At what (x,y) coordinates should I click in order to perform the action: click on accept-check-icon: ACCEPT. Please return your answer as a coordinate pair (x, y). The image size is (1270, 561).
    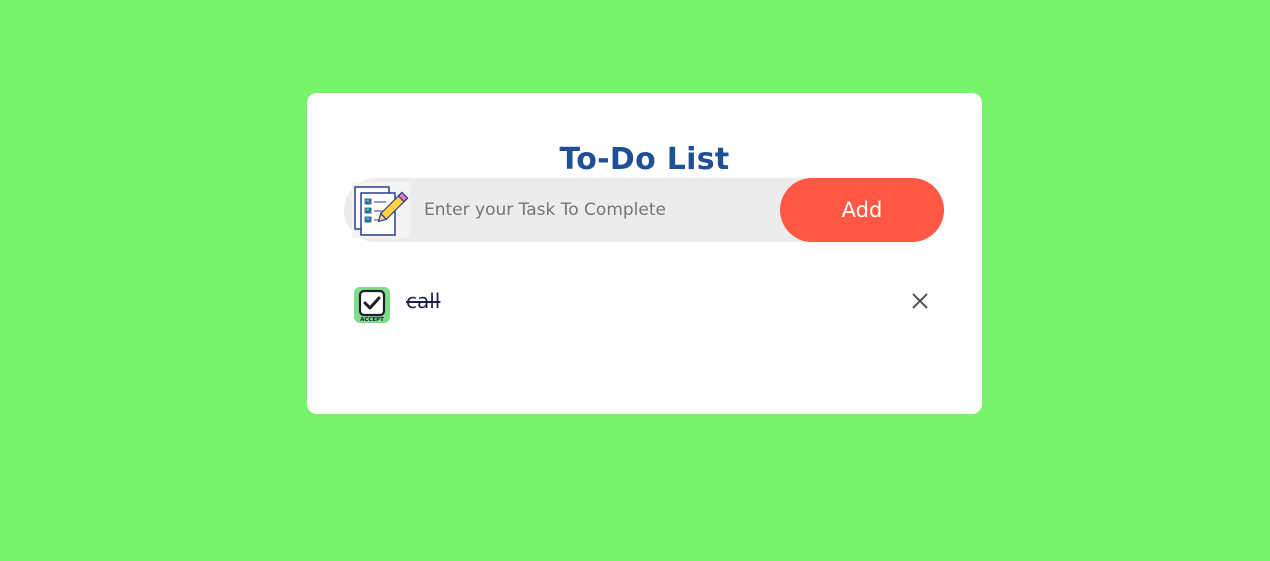
    Looking at the image, I should click on (372, 305).